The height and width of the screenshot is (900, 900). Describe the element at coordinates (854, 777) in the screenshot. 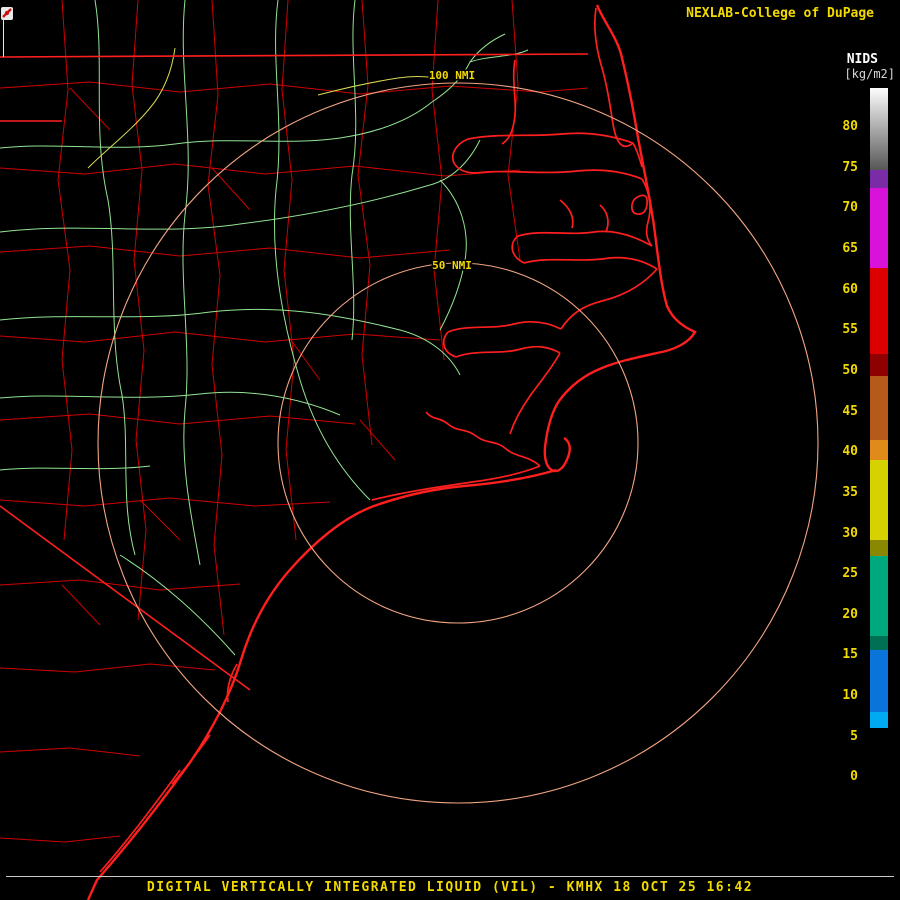

I see `colorbar-tick-label: 0` at that location.